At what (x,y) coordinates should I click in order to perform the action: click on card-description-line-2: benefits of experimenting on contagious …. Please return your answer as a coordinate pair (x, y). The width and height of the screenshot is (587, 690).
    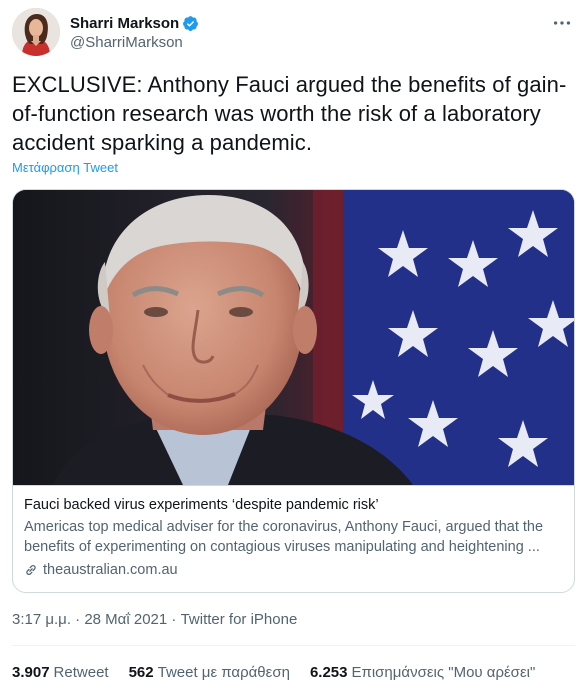
    Looking at the image, I should click on (282, 547).